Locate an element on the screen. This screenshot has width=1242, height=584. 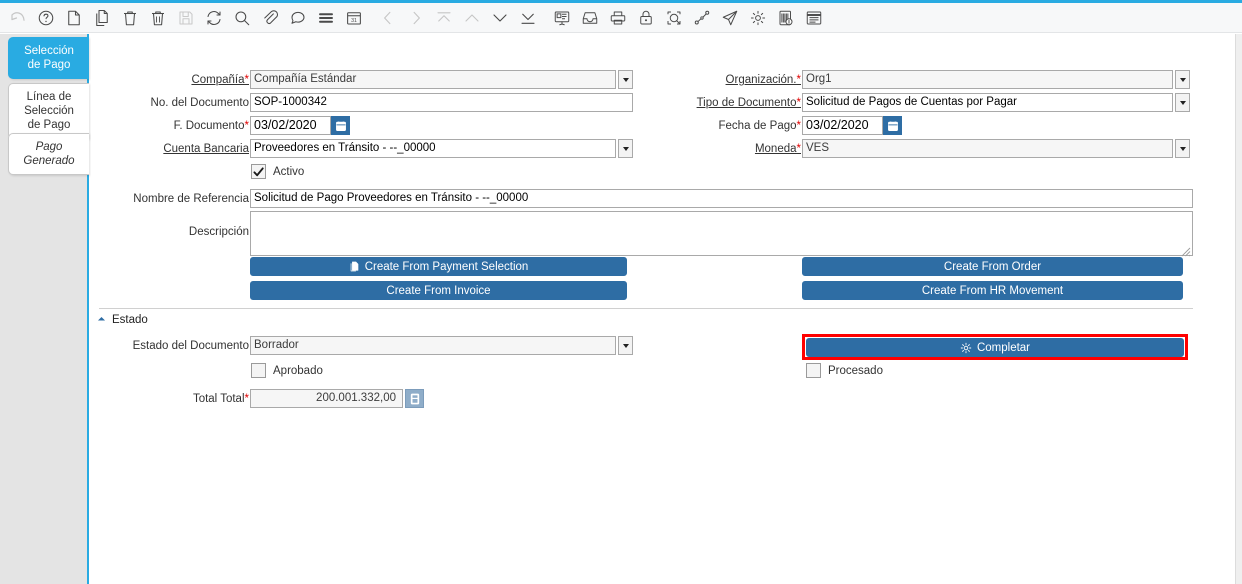
right-edge-strip is located at coordinates (1238, 309).